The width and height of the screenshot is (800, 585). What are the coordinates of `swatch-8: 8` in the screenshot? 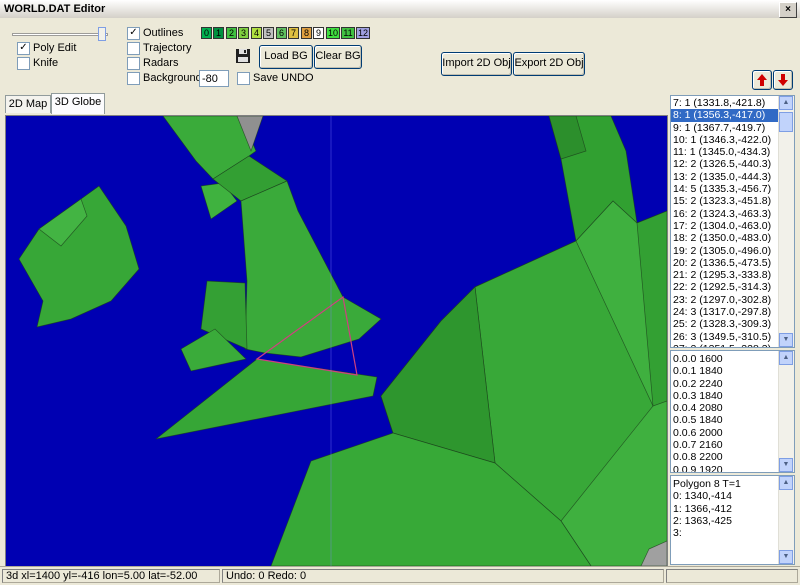 It's located at (306, 33).